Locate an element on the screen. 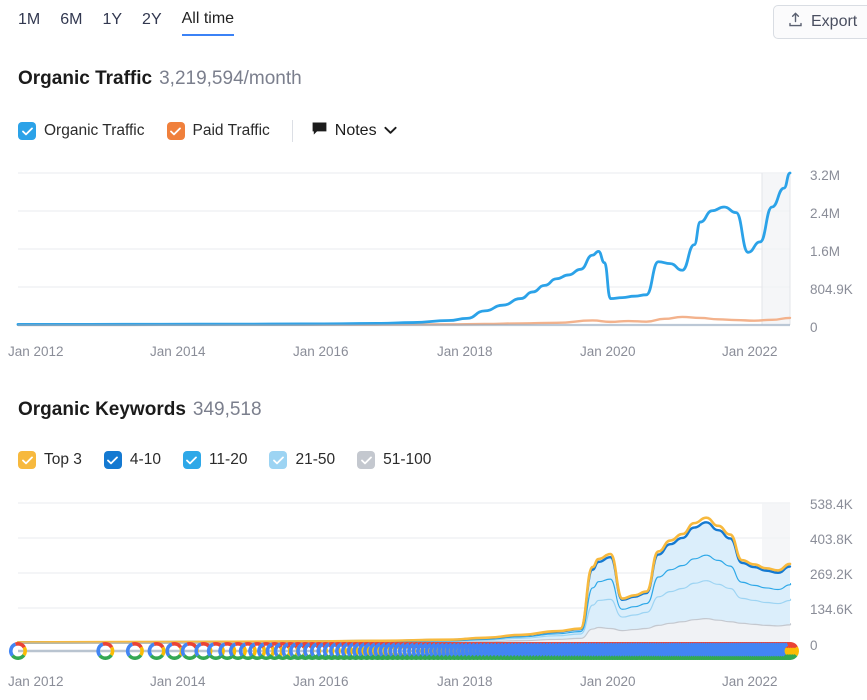 The image size is (867, 700). legend-item-top-3: Top 3 is located at coordinates (50, 460).